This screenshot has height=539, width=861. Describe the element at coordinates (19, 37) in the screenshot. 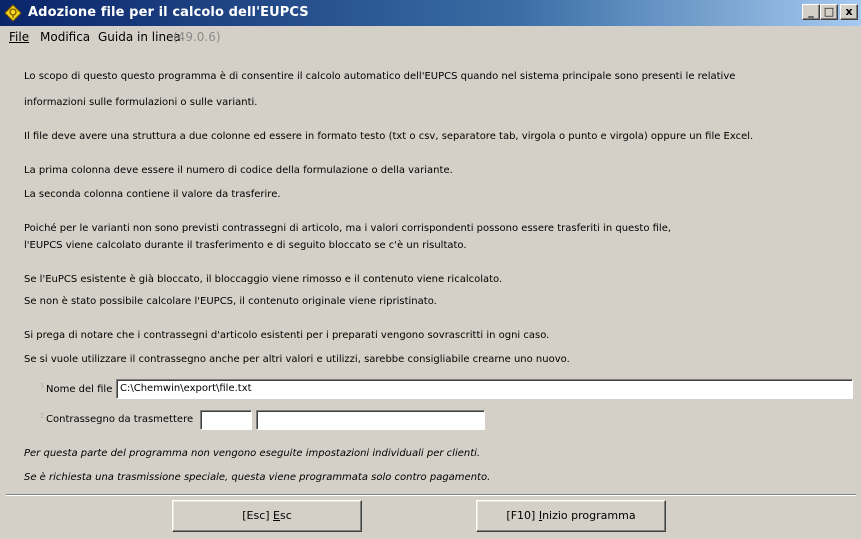

I see `menu-file: File` at that location.